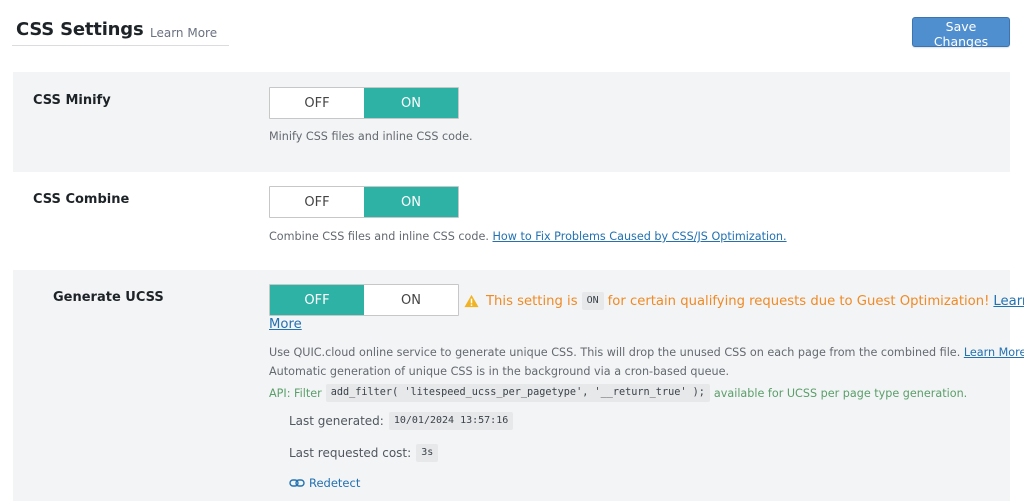 This screenshot has height=501, width=1024. Describe the element at coordinates (295, 393) in the screenshot. I see `api-prefix: API: Filter` at that location.